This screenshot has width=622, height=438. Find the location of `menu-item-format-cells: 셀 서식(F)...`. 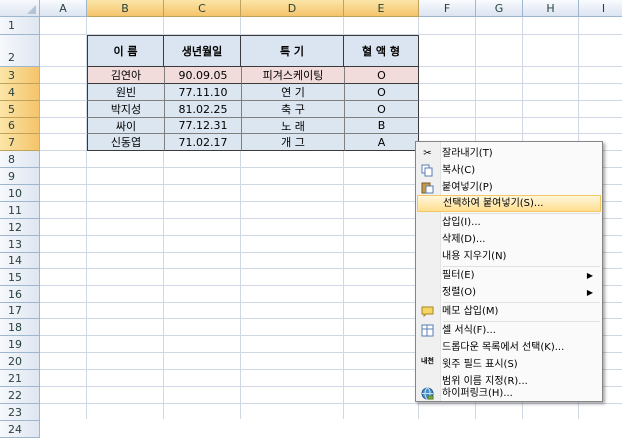

menu-item-format-cells: 셀 서식(F)... is located at coordinates (509, 330).